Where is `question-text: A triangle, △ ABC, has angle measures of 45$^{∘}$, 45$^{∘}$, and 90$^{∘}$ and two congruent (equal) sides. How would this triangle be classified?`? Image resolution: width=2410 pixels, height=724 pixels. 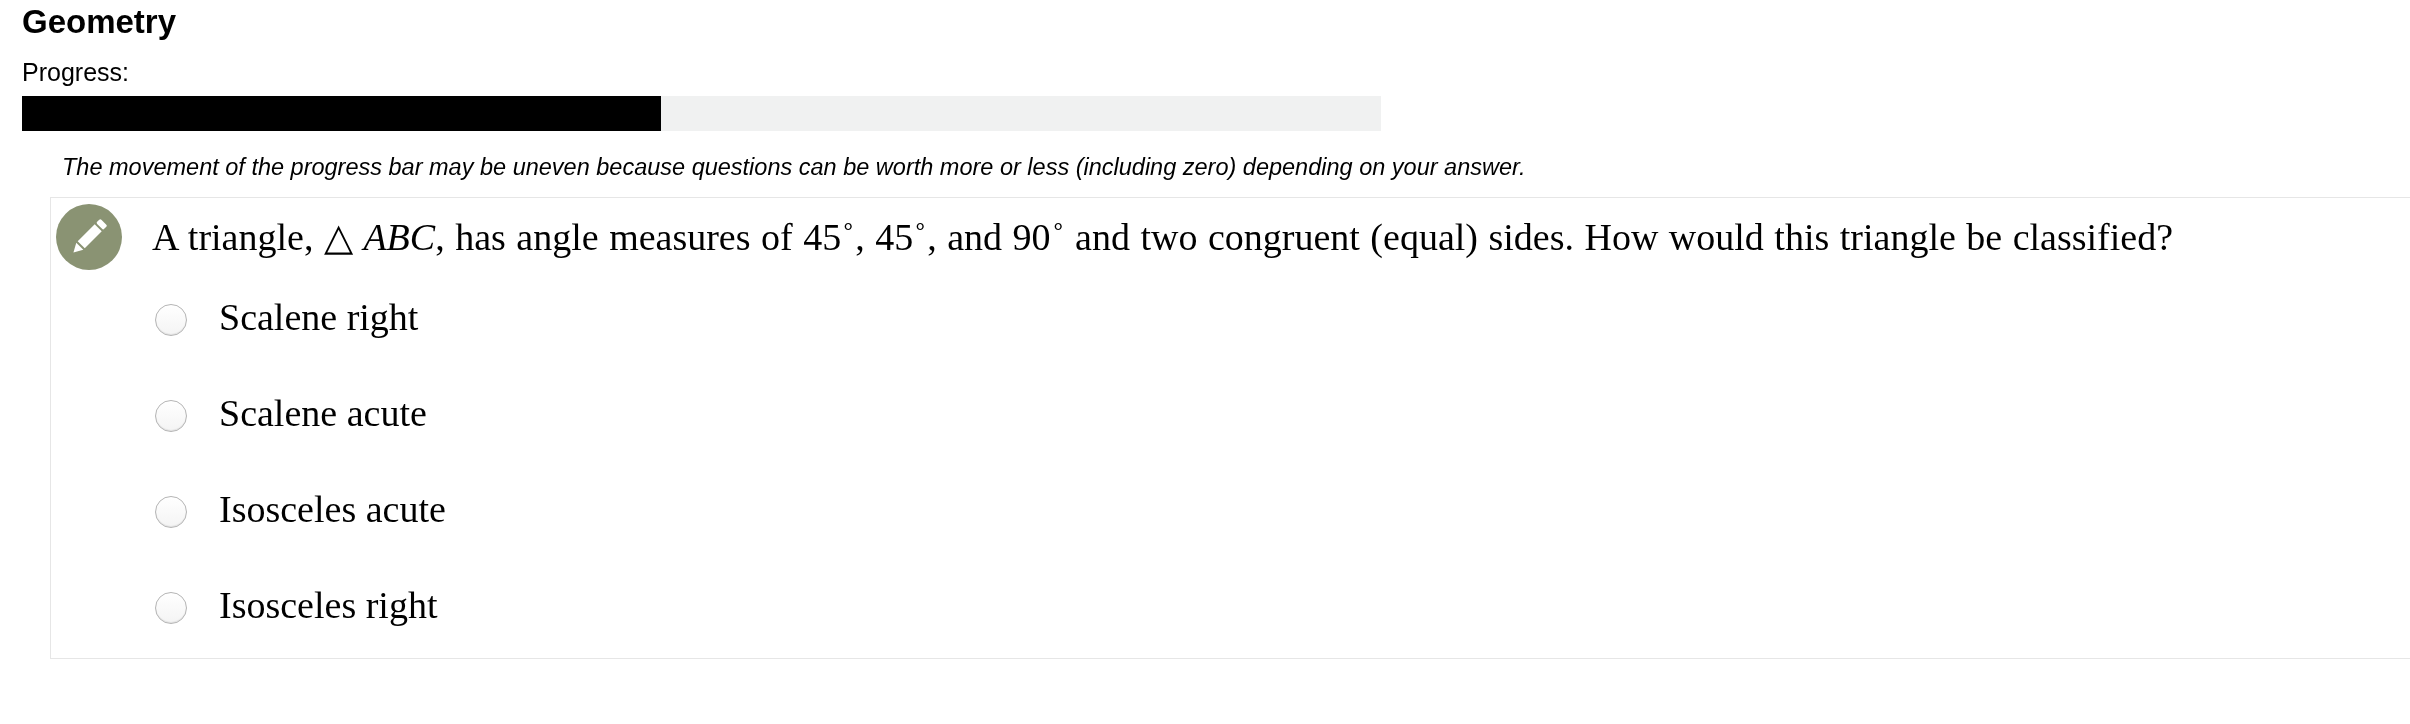
question-text: A triangle, △ ABC, has angle measures of 45$^{∘}$, 45$^{∘}$, and 90$^{∘}$ and two congruent (equal) sides. How would this triangle be classified? is located at coordinates (1163, 237).